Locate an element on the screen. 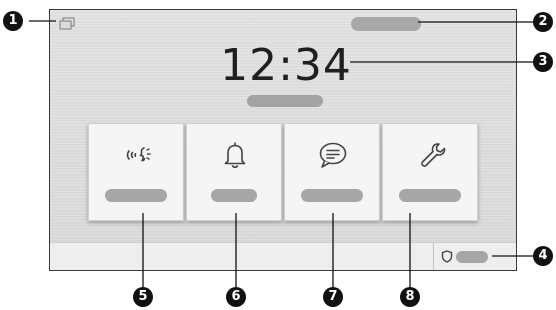 Image resolution: width=556 pixels, height=310 pixels. tile-messages is located at coordinates (332, 172).